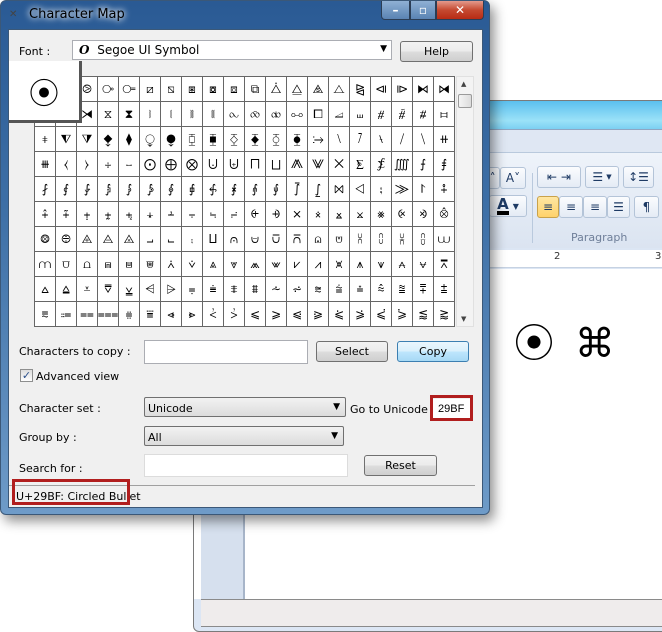  Describe the element at coordinates (129, 164) in the screenshot. I see `character-cell: ⧿` at that location.